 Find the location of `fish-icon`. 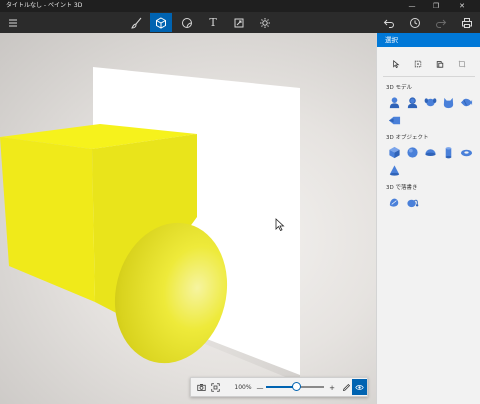

fish-icon is located at coordinates (466, 102).